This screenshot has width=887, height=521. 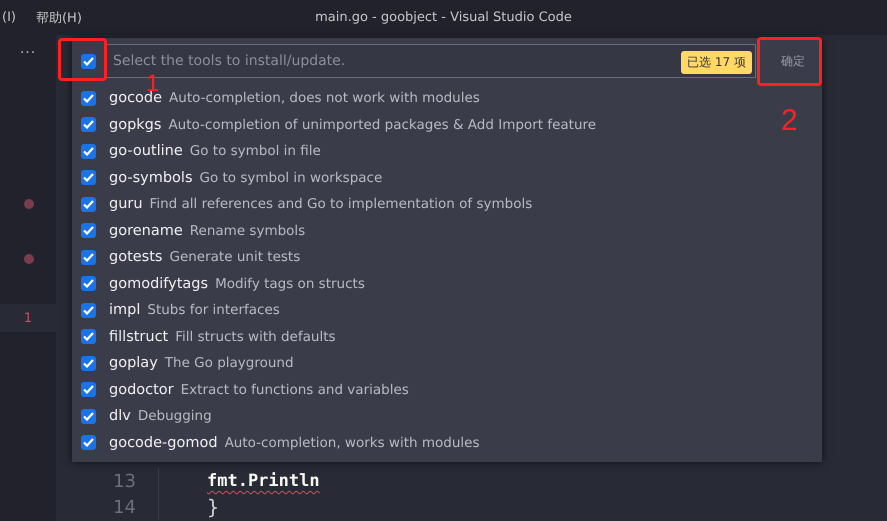 What do you see at coordinates (135, 257) in the screenshot?
I see `tool-name: gotests` at bounding box center [135, 257].